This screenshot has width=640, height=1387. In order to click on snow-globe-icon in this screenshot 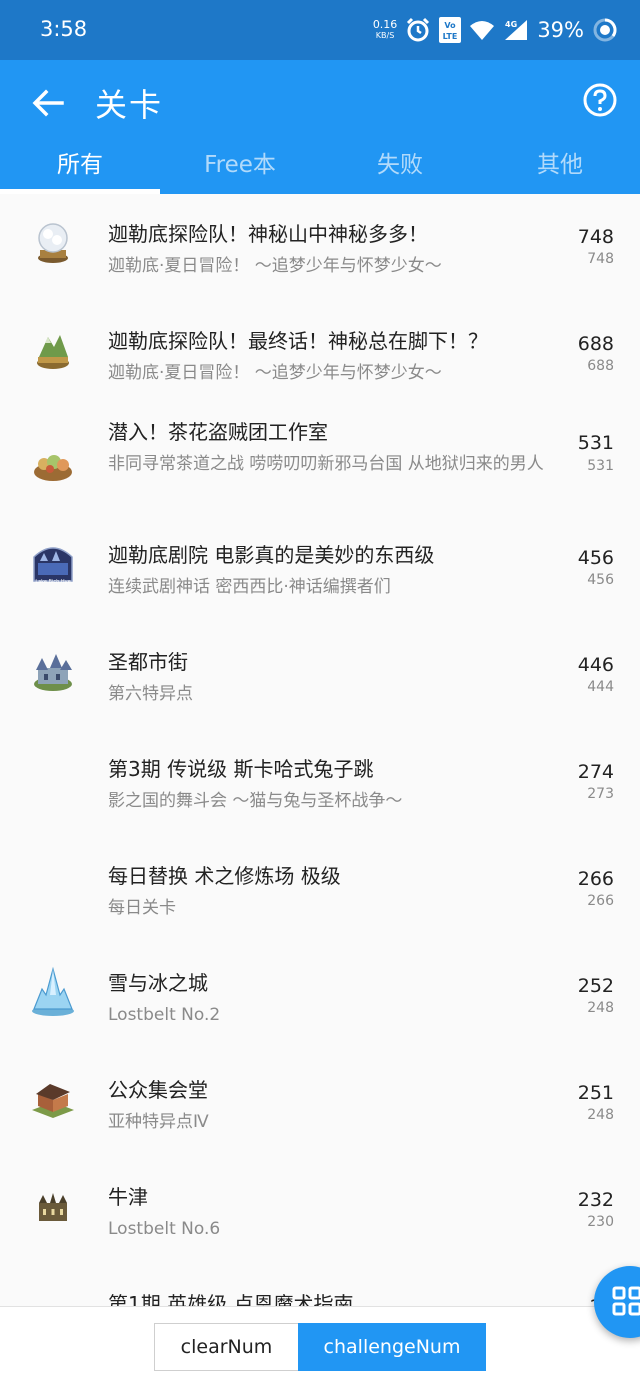, I will do `click(53, 243)`.